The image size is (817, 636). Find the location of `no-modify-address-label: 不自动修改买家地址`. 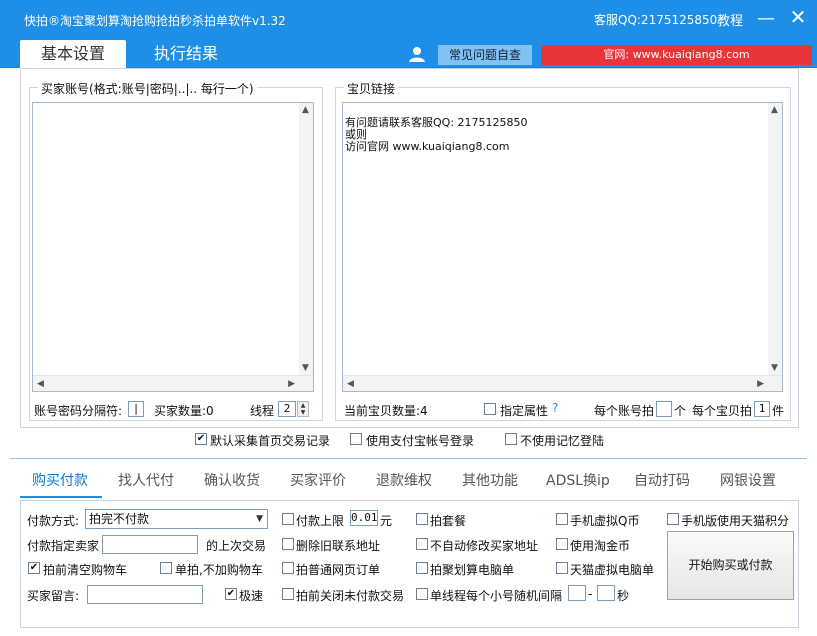

no-modify-address-label: 不自动修改买家地址 is located at coordinates (484, 546).